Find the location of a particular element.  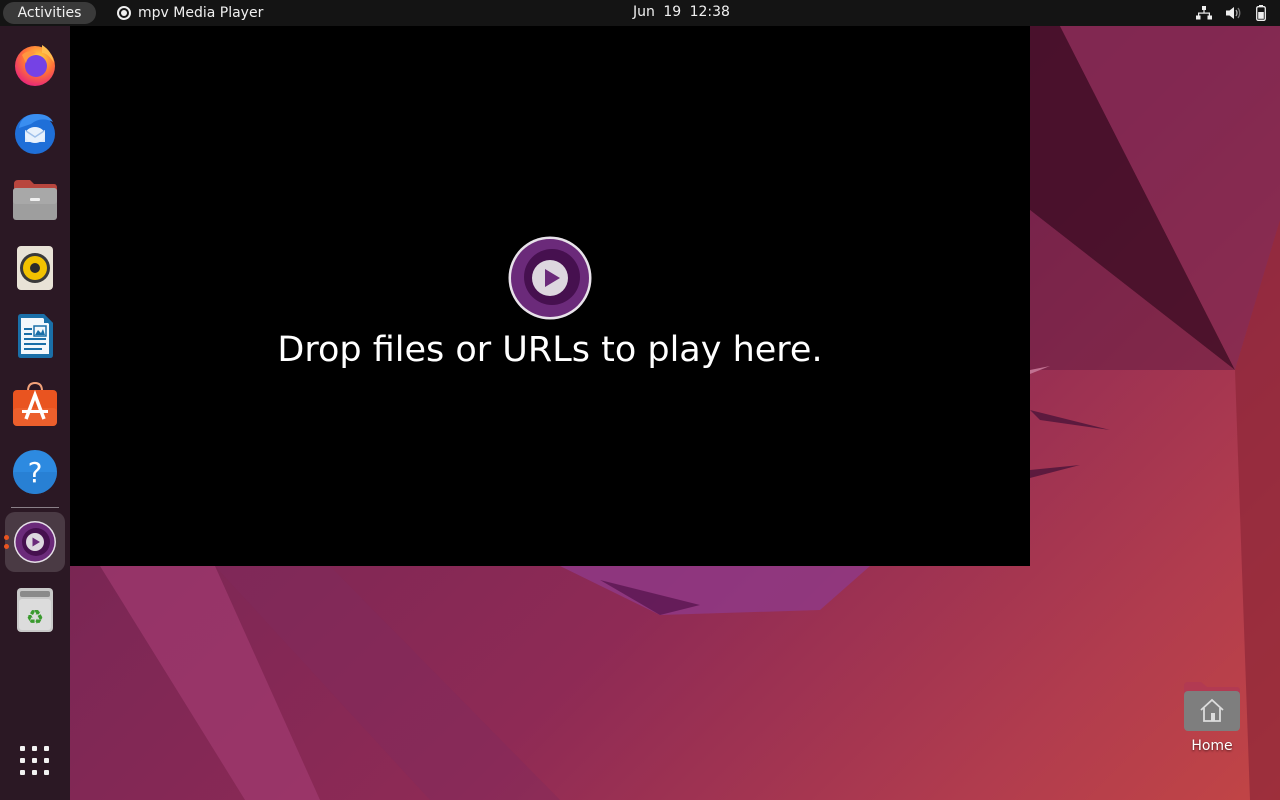

drop-hint-text: Drop files or URLs to play here. is located at coordinates (550, 350).